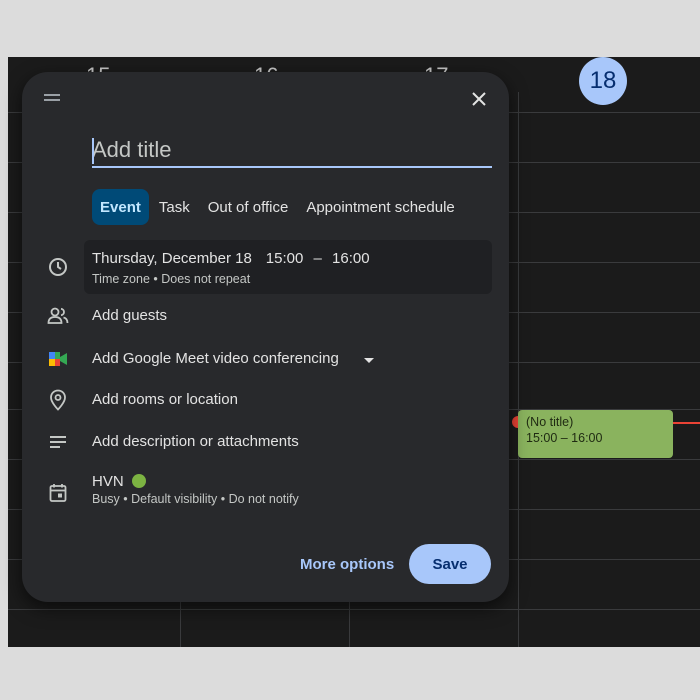 The image size is (700, 700). What do you see at coordinates (174, 207) in the screenshot?
I see `tab-task: Task` at bounding box center [174, 207].